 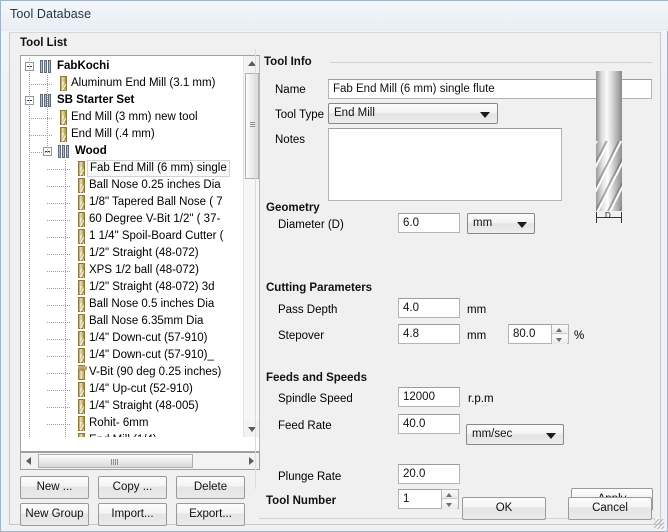 I want to click on tree-node-label: End Mill (1/4), so click(x=123, y=434).